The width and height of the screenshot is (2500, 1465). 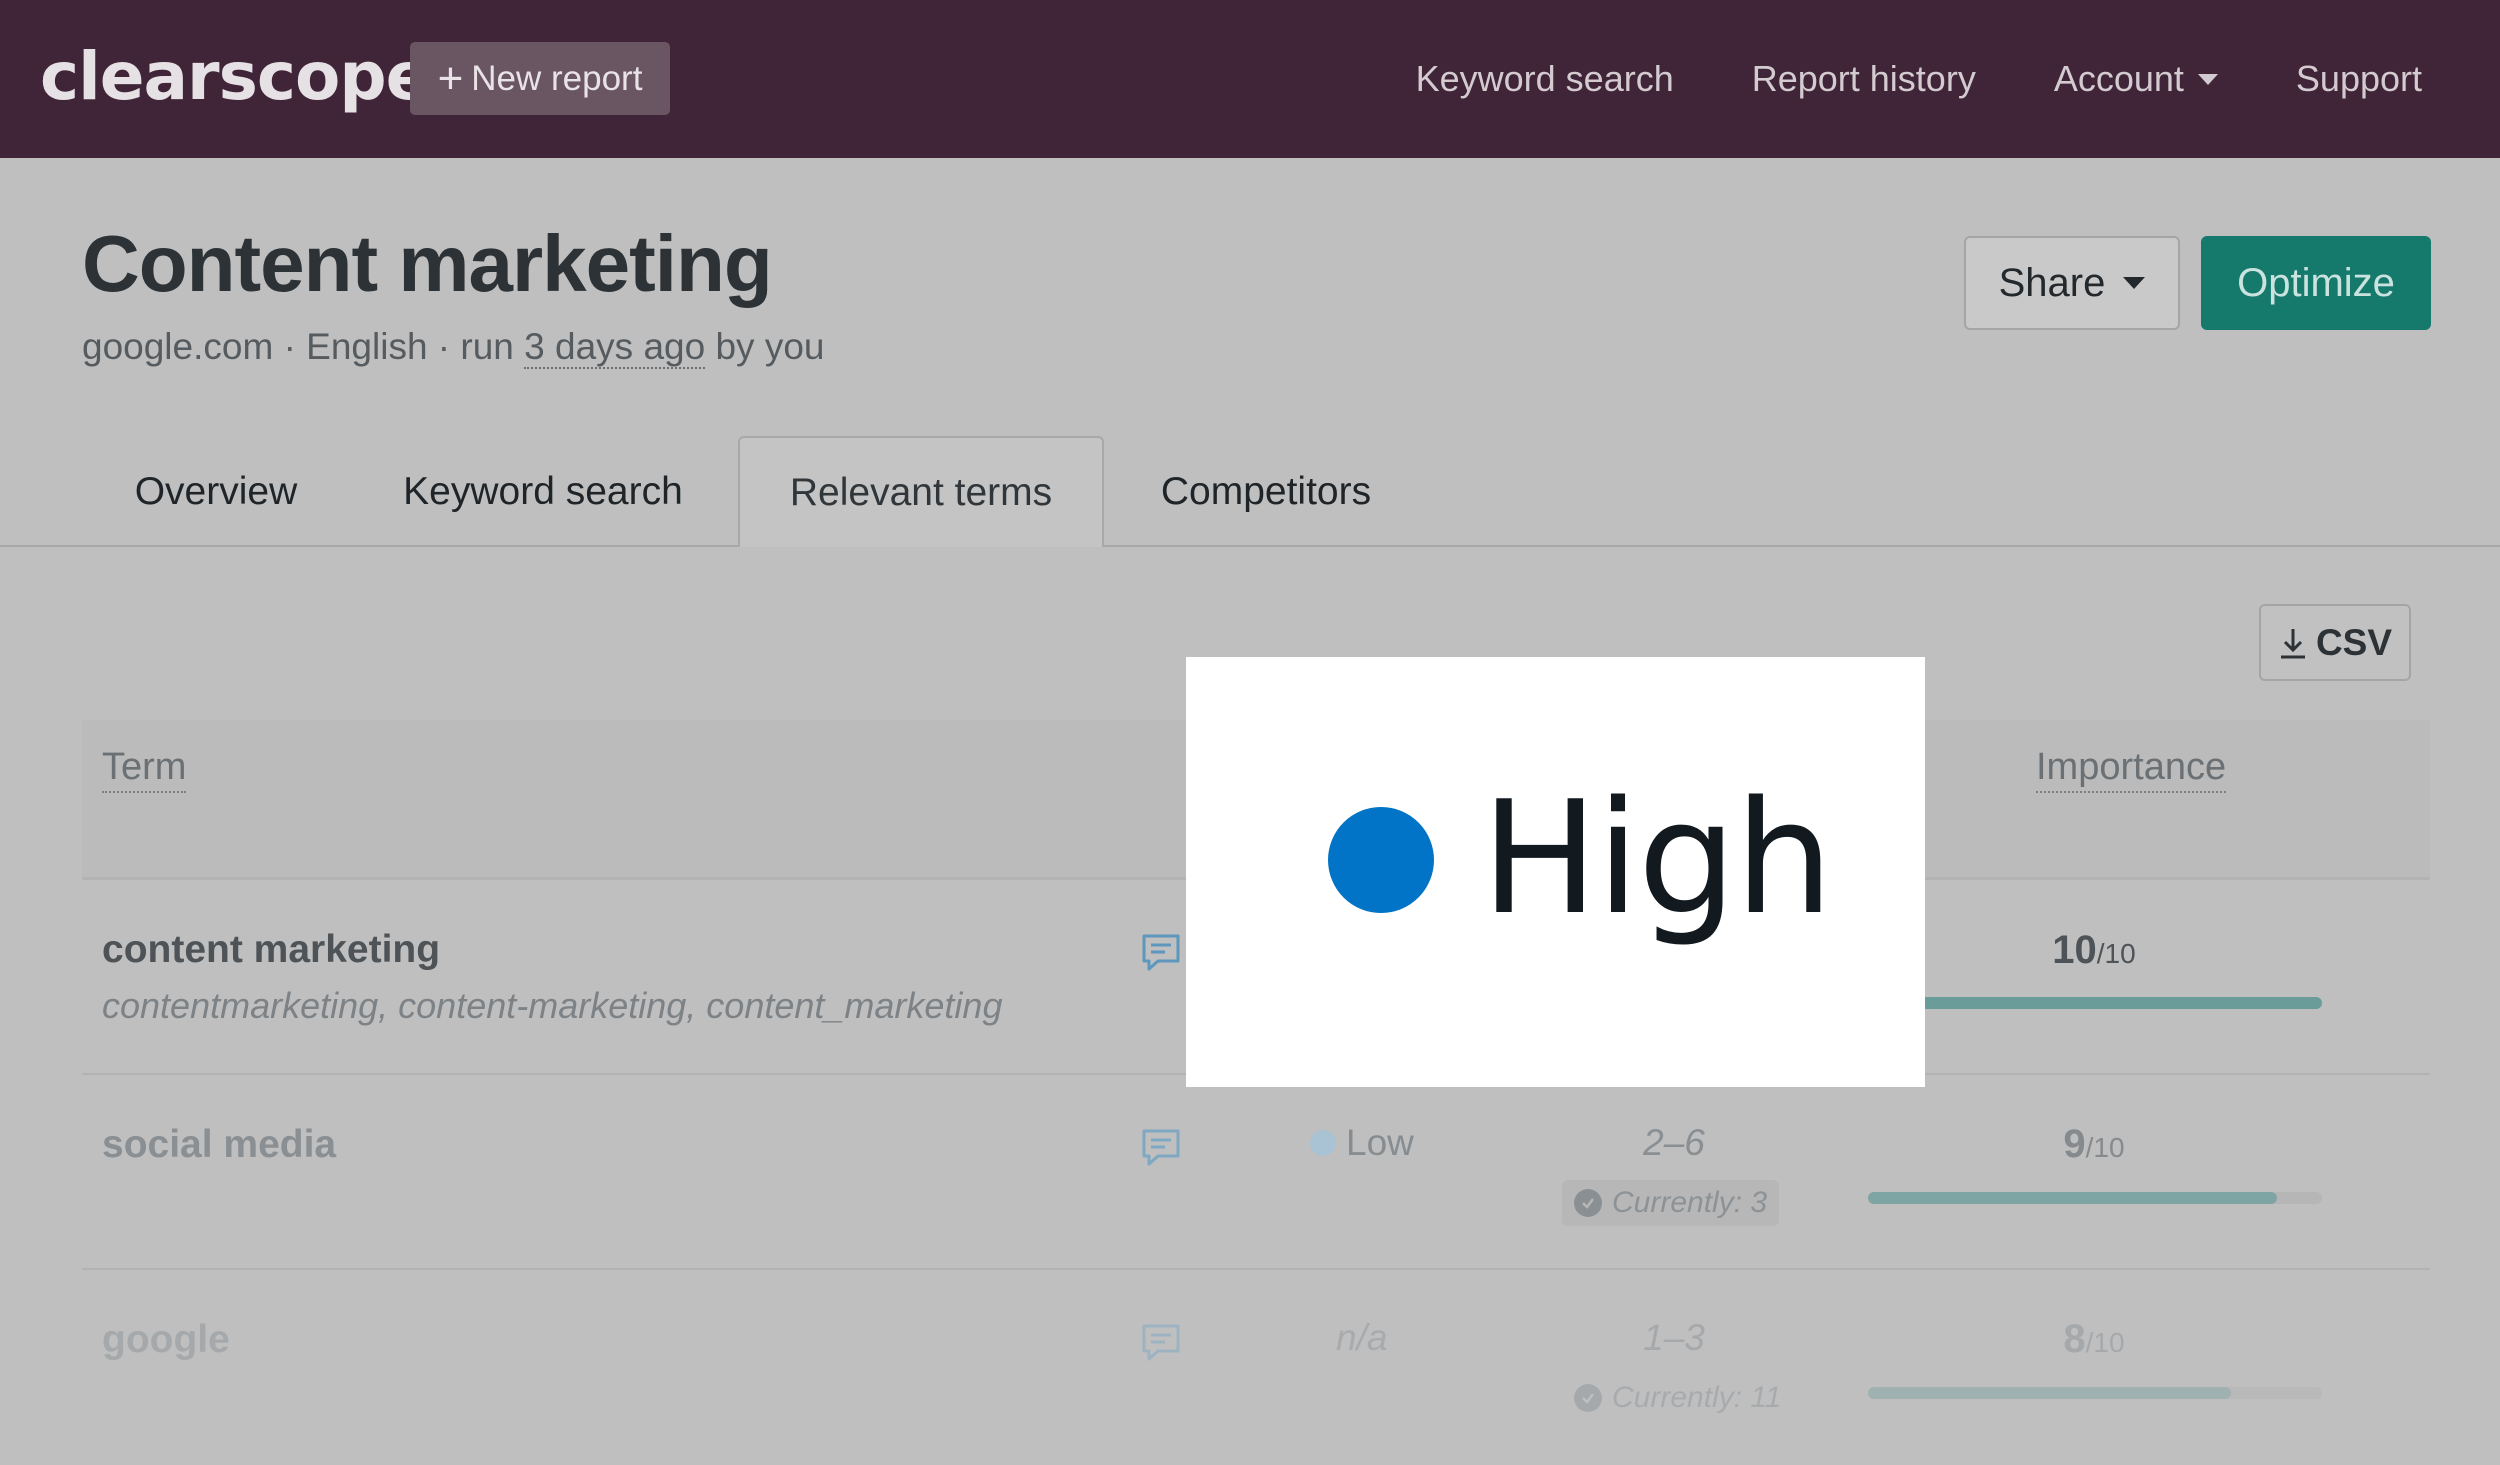 I want to click on typical-range: 1–3, so click(x=1674, y=1337).